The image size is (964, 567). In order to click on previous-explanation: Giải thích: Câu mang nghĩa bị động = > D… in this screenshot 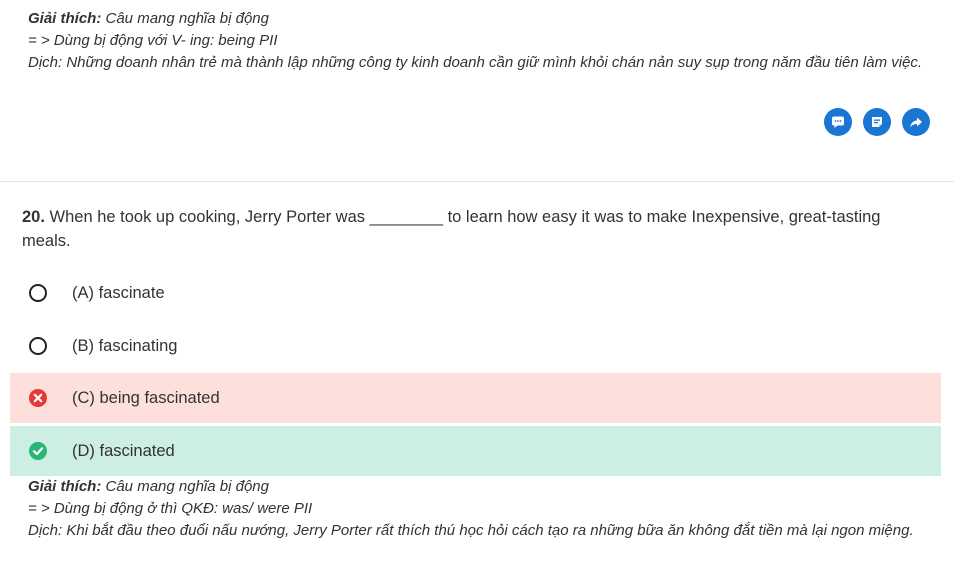, I will do `click(483, 41)`.